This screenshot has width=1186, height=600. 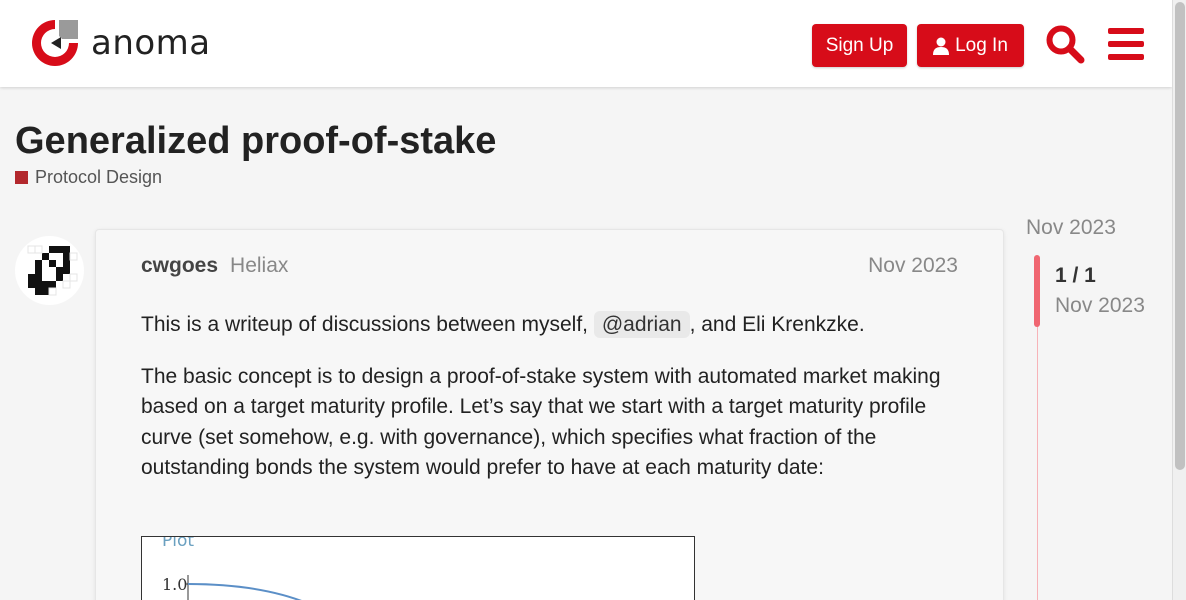 I want to click on post-meta: cwgoes Heliax, so click(x=214, y=266).